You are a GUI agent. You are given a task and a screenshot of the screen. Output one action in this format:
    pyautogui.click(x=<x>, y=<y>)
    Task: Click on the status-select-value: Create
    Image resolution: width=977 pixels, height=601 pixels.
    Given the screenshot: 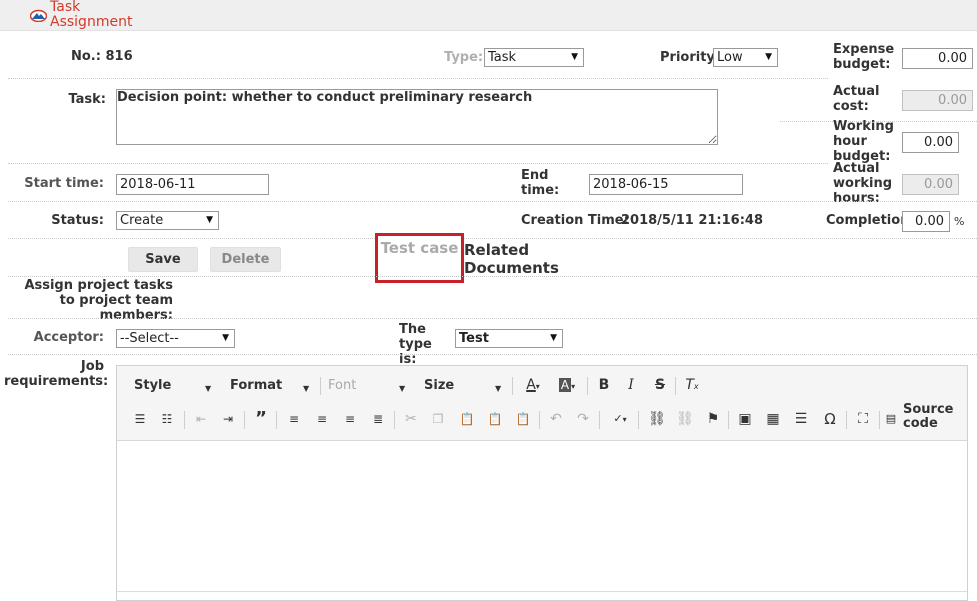 What is the action you would take?
    pyautogui.click(x=142, y=220)
    